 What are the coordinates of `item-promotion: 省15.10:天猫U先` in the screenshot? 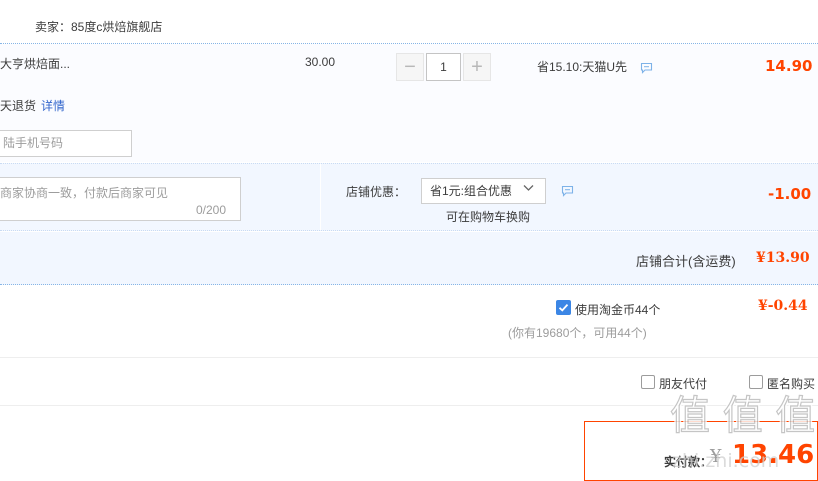 It's located at (582, 67).